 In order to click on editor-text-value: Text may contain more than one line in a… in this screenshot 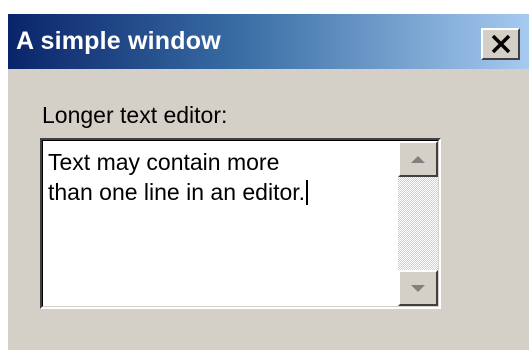, I will do `click(177, 177)`.